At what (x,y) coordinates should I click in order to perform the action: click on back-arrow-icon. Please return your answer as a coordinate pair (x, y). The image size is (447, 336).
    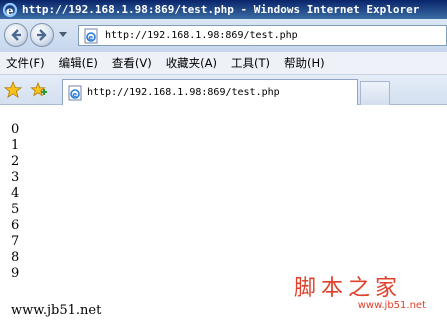
    Looking at the image, I should click on (16, 35).